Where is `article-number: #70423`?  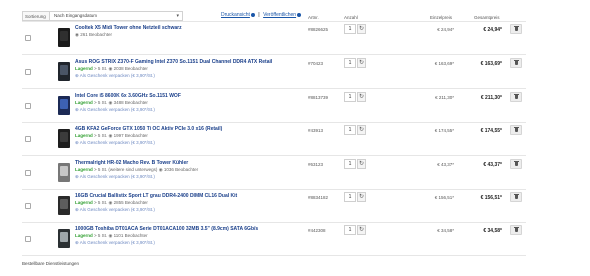
article-number: #70423 is located at coordinates (316, 63).